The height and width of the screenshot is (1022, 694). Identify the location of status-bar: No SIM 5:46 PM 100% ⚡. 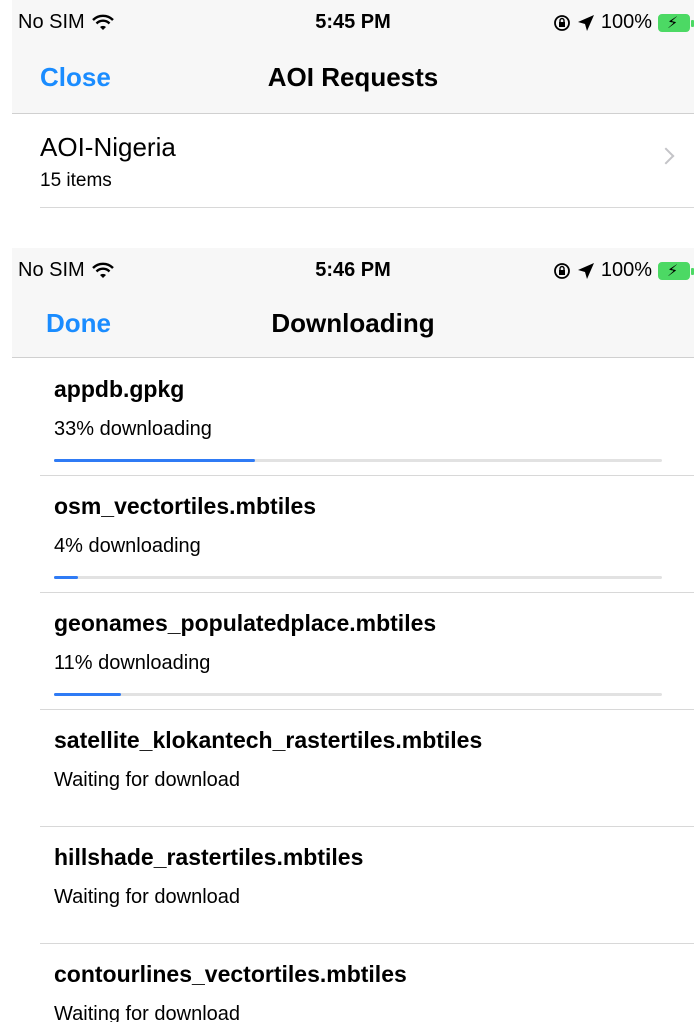
(353, 268).